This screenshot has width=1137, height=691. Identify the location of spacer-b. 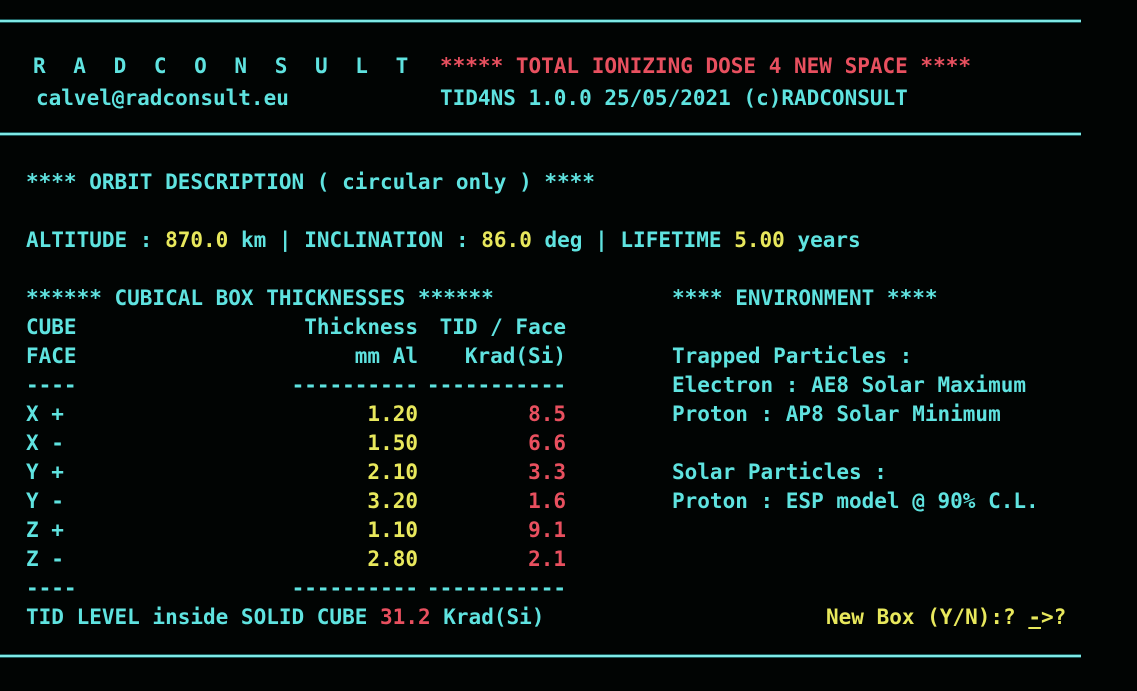
(234, 240).